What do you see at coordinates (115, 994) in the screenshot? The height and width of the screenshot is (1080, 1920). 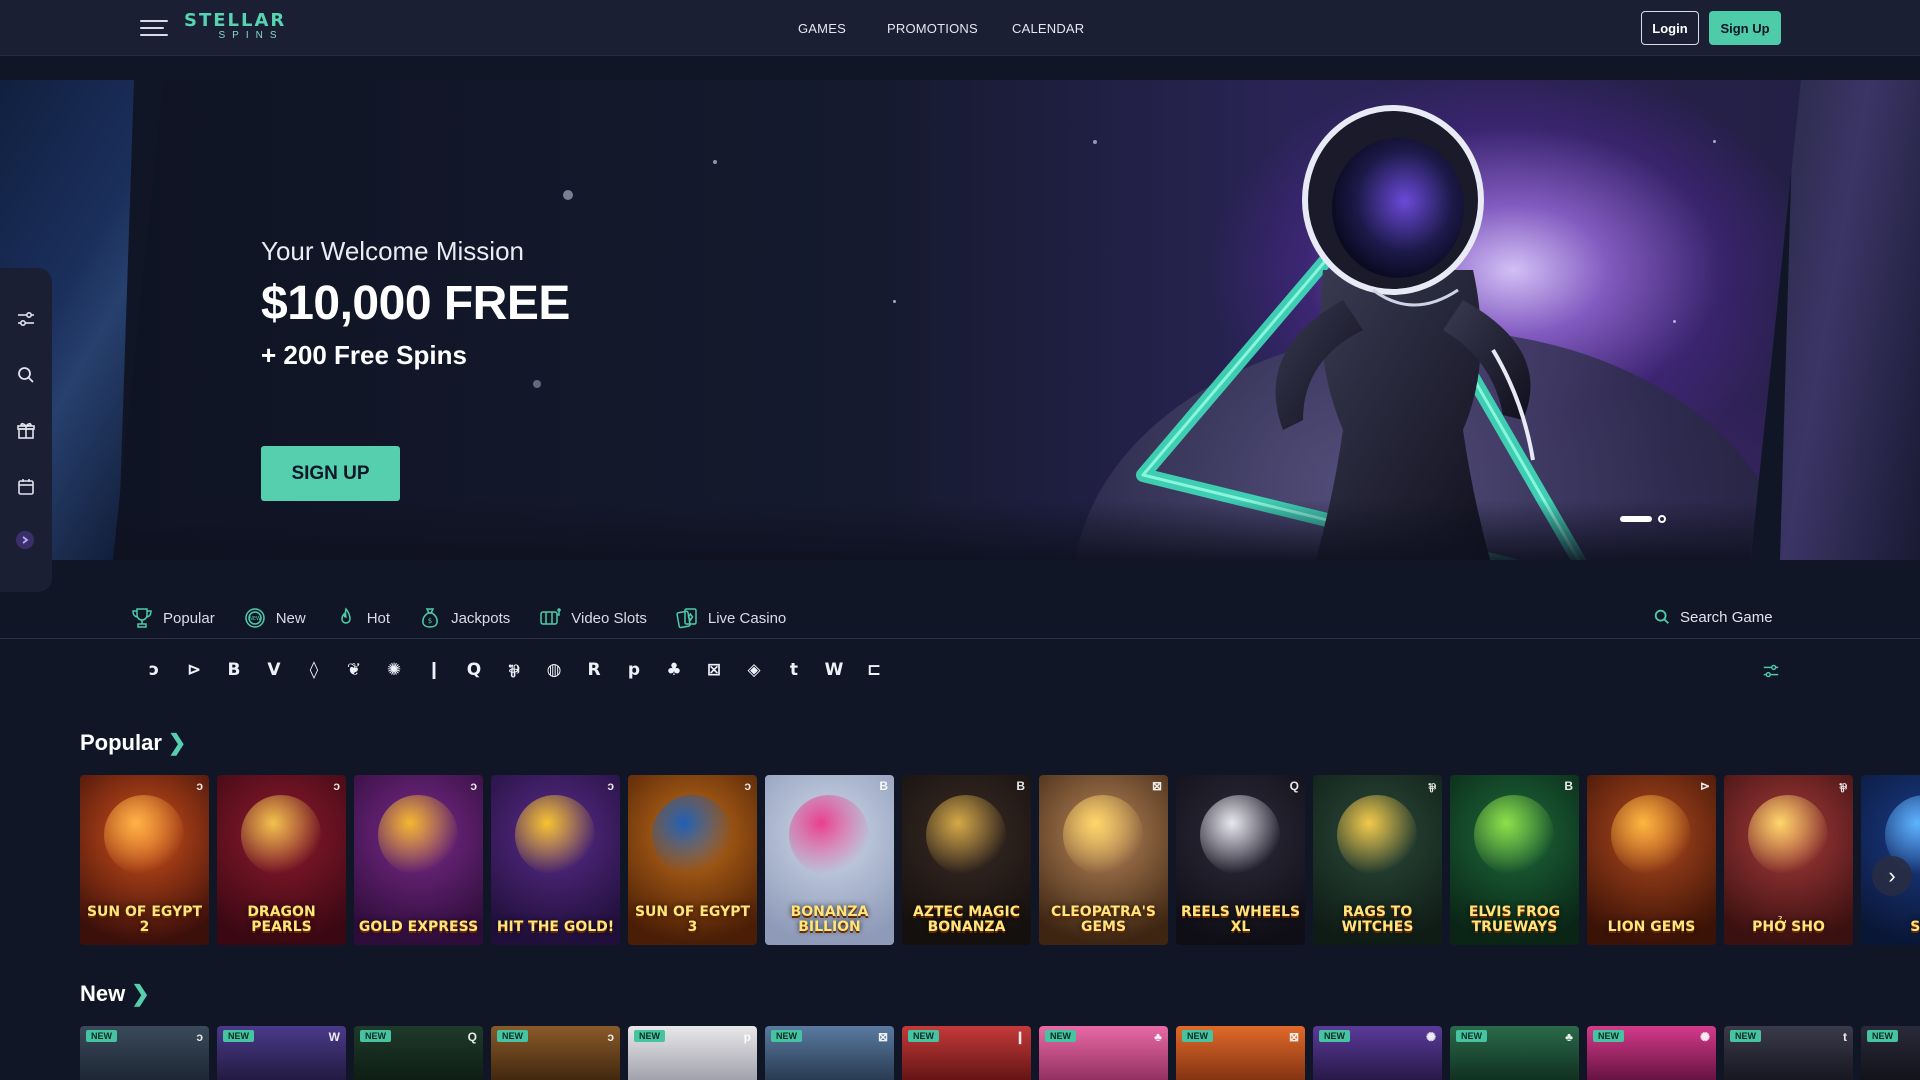 I see `section-new-title: New ❯` at bounding box center [115, 994].